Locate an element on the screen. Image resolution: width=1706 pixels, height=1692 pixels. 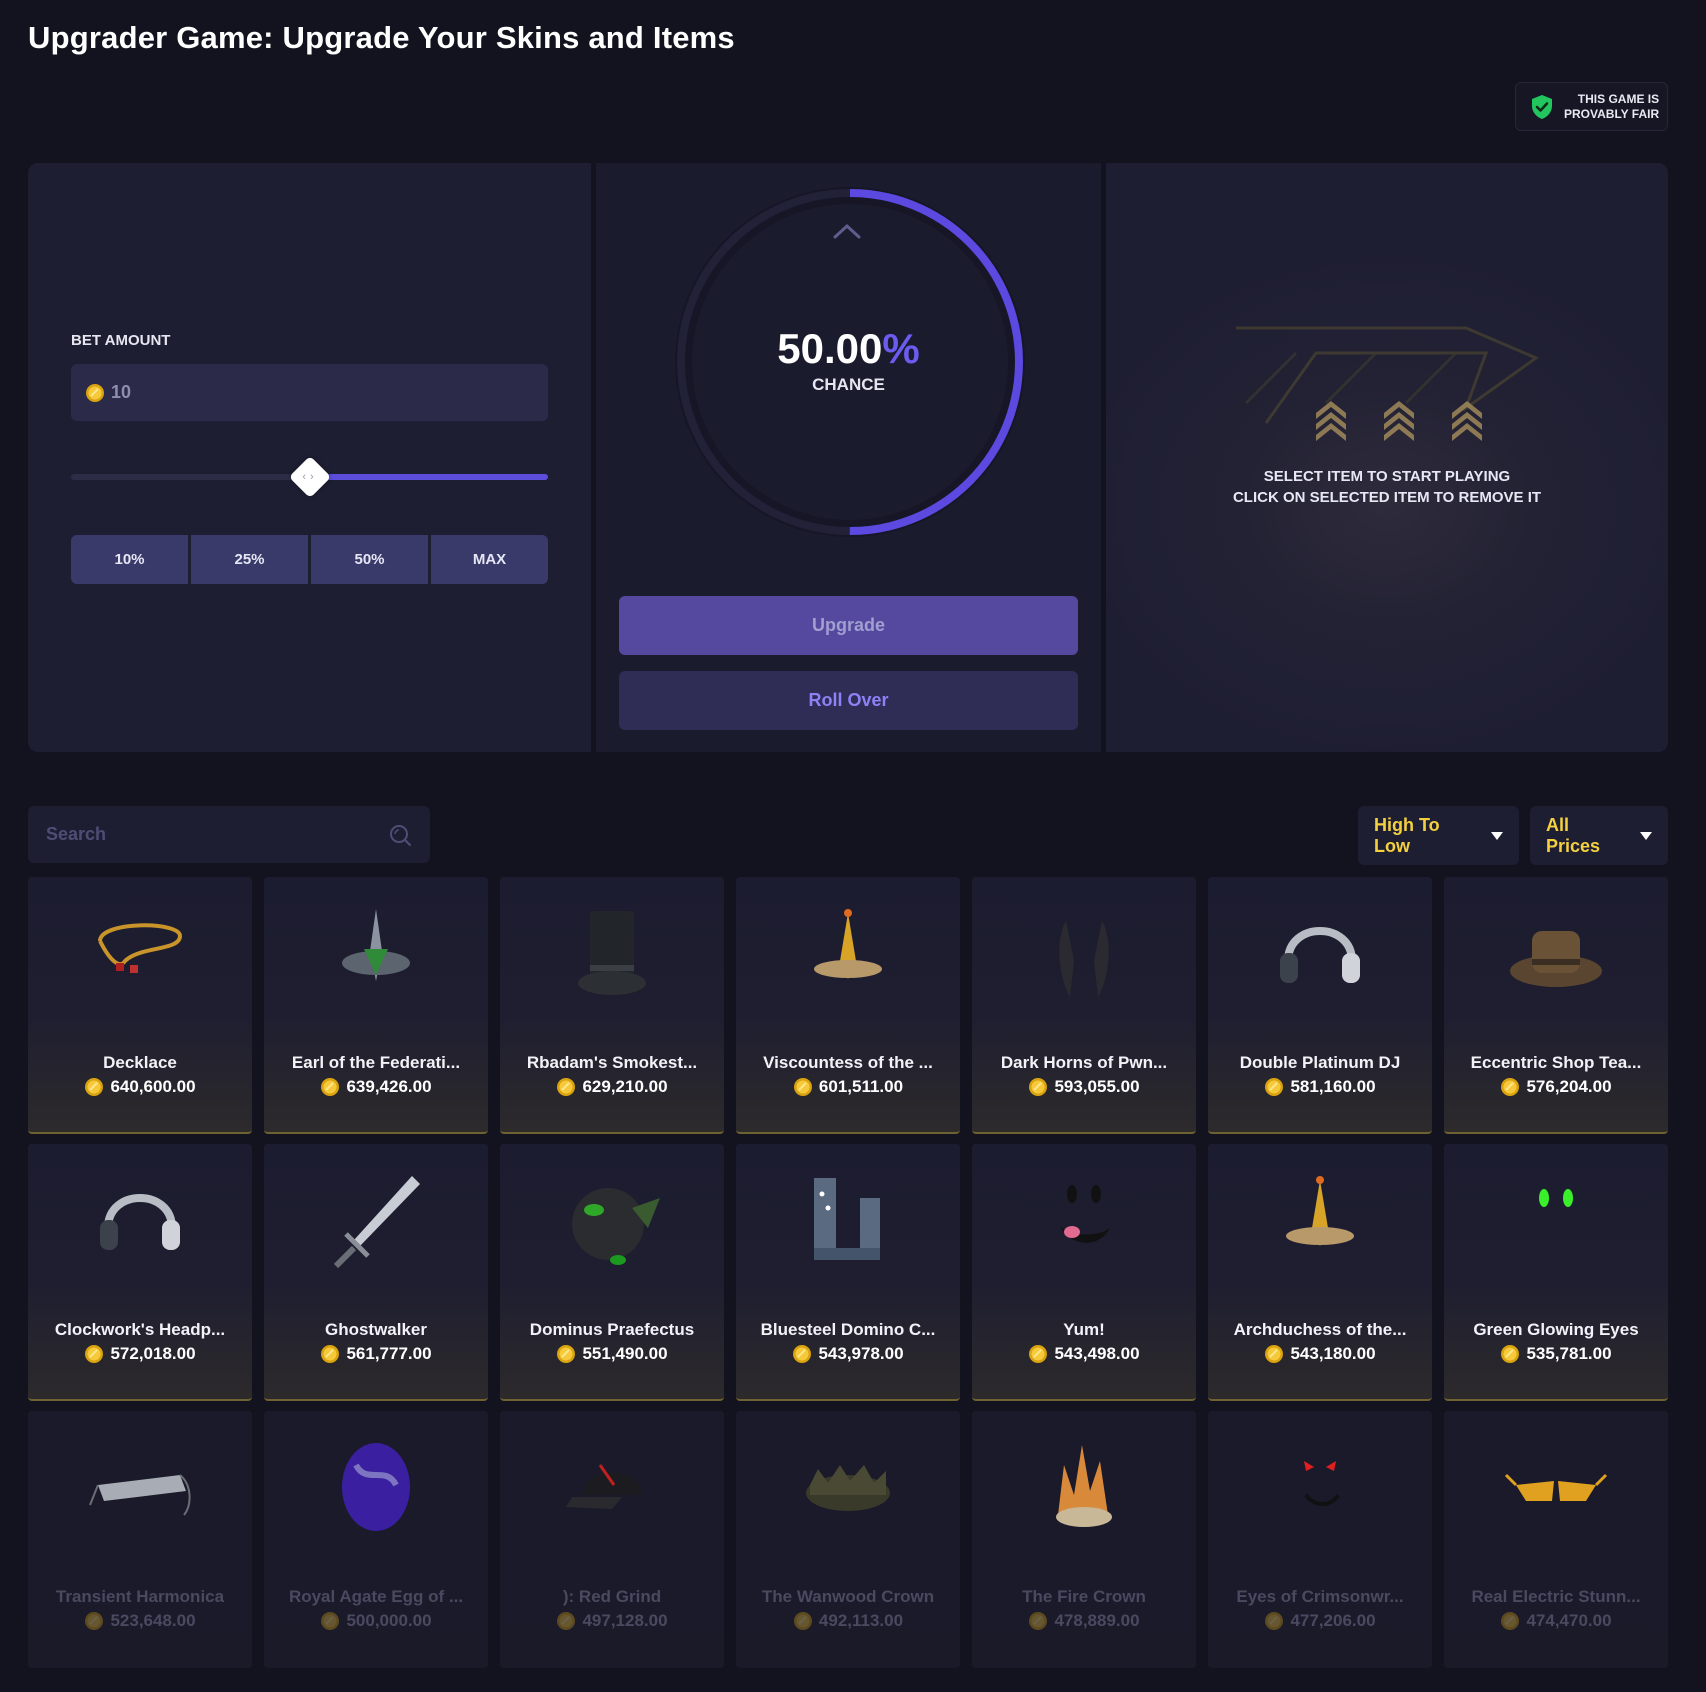
shades-icon is located at coordinates (1556, 1487).